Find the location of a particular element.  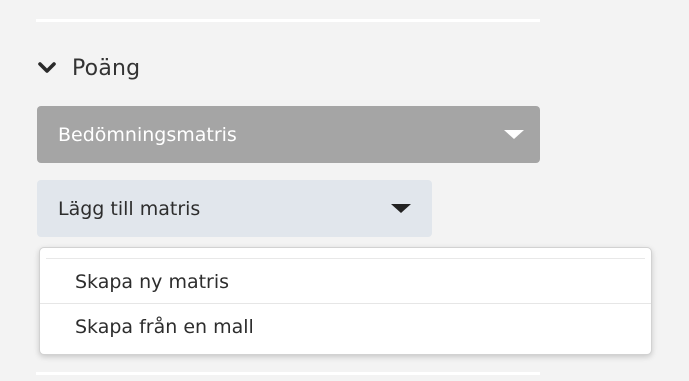

menu-divider is located at coordinates (345, 258).